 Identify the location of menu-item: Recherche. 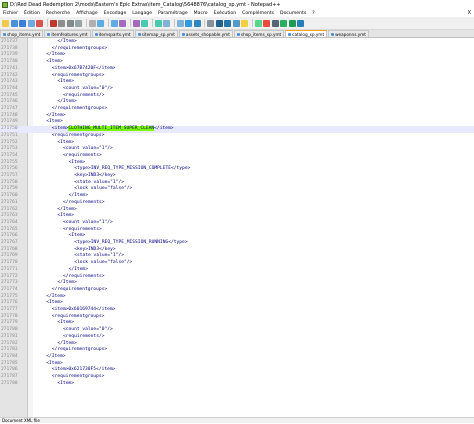
(58, 13).